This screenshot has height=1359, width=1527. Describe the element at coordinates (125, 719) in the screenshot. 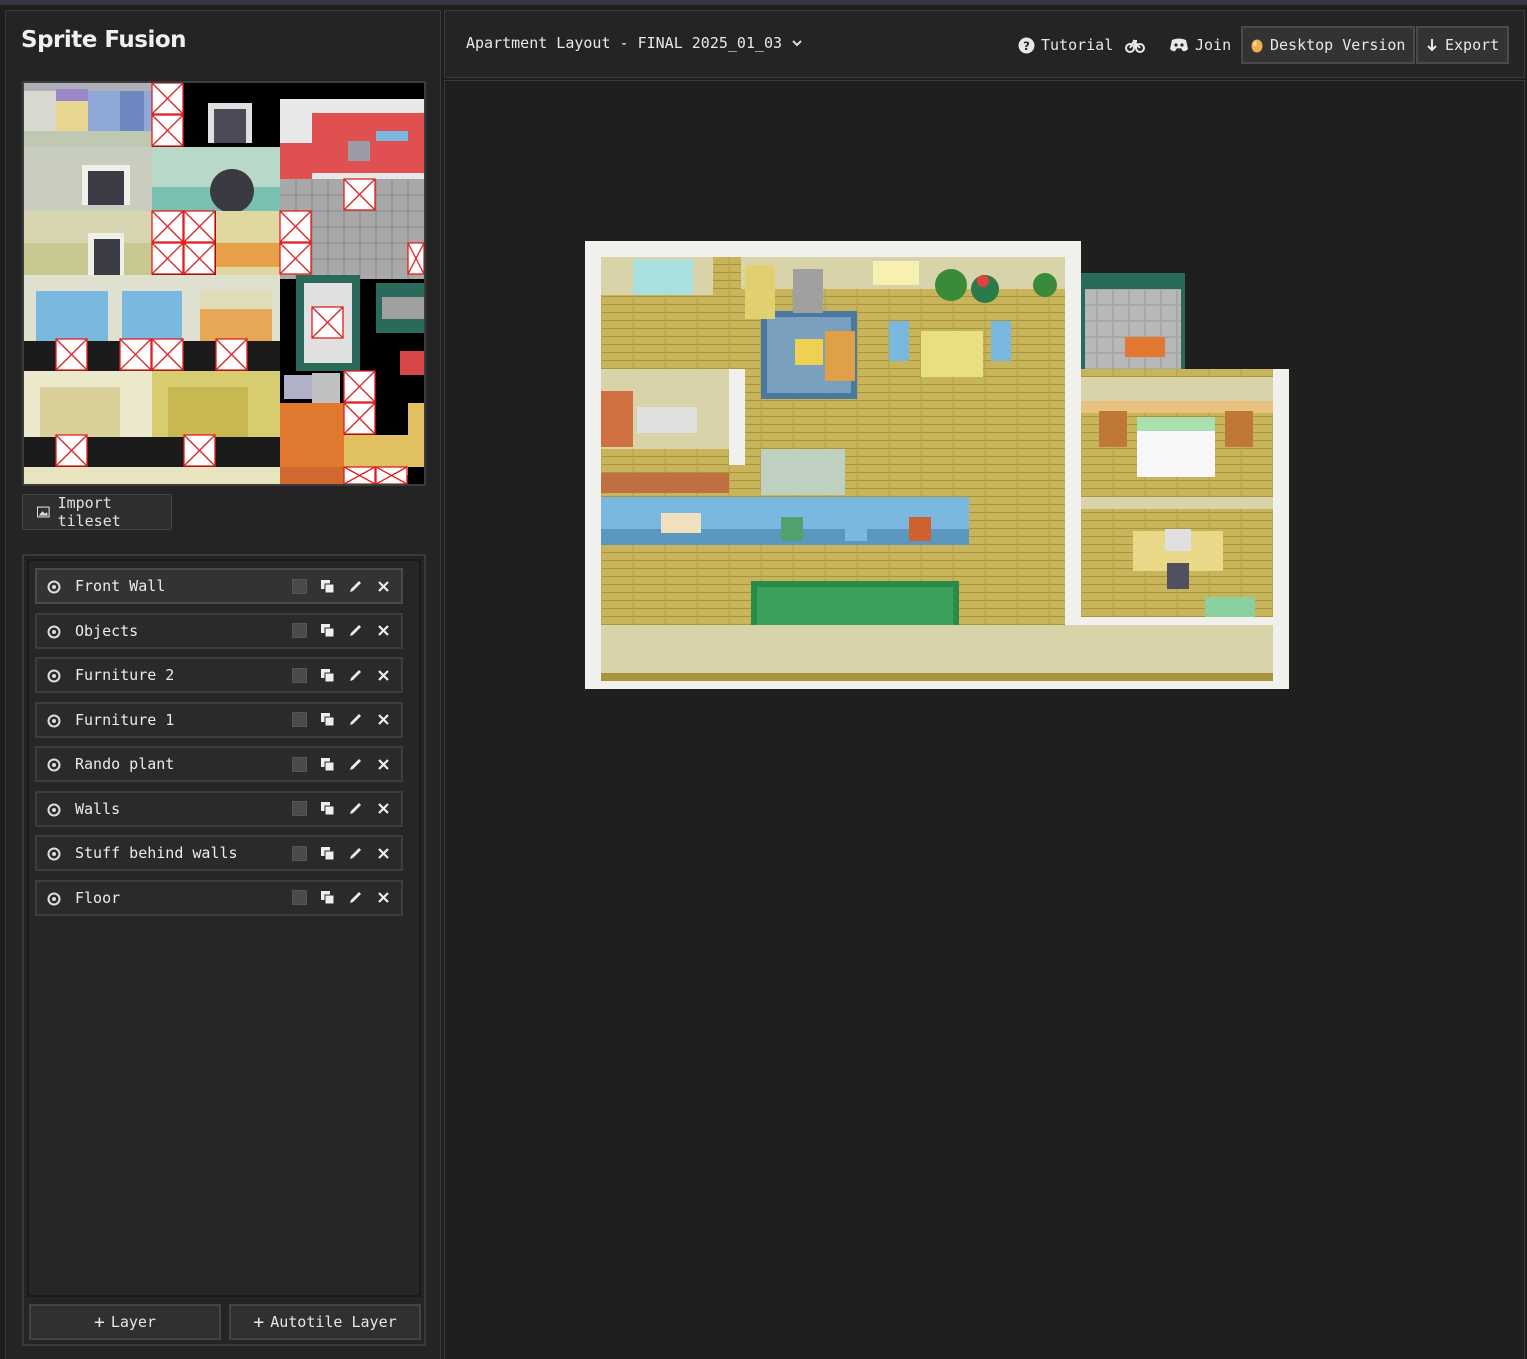

I see `layer-name: Furniture 1` at that location.